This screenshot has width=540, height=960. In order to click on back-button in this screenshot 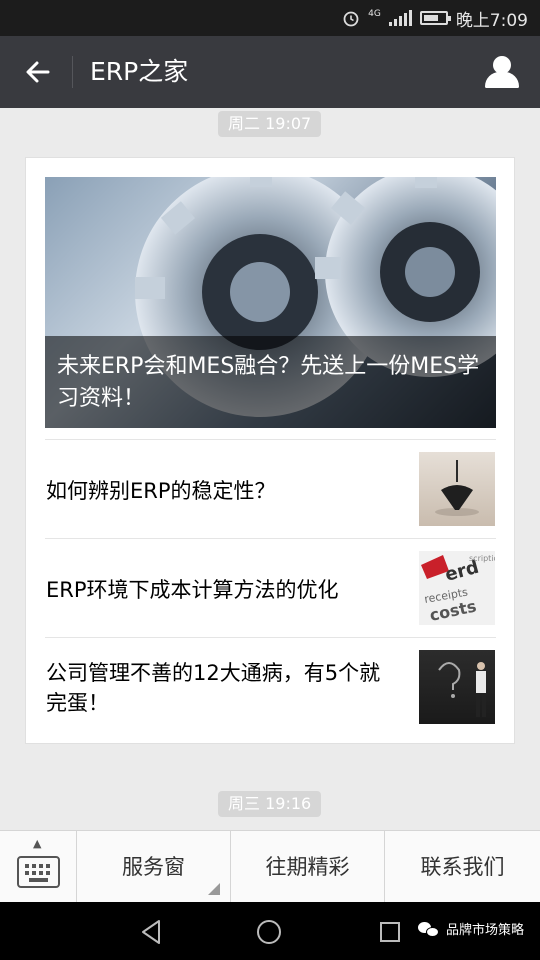, I will do `click(38, 72)`.